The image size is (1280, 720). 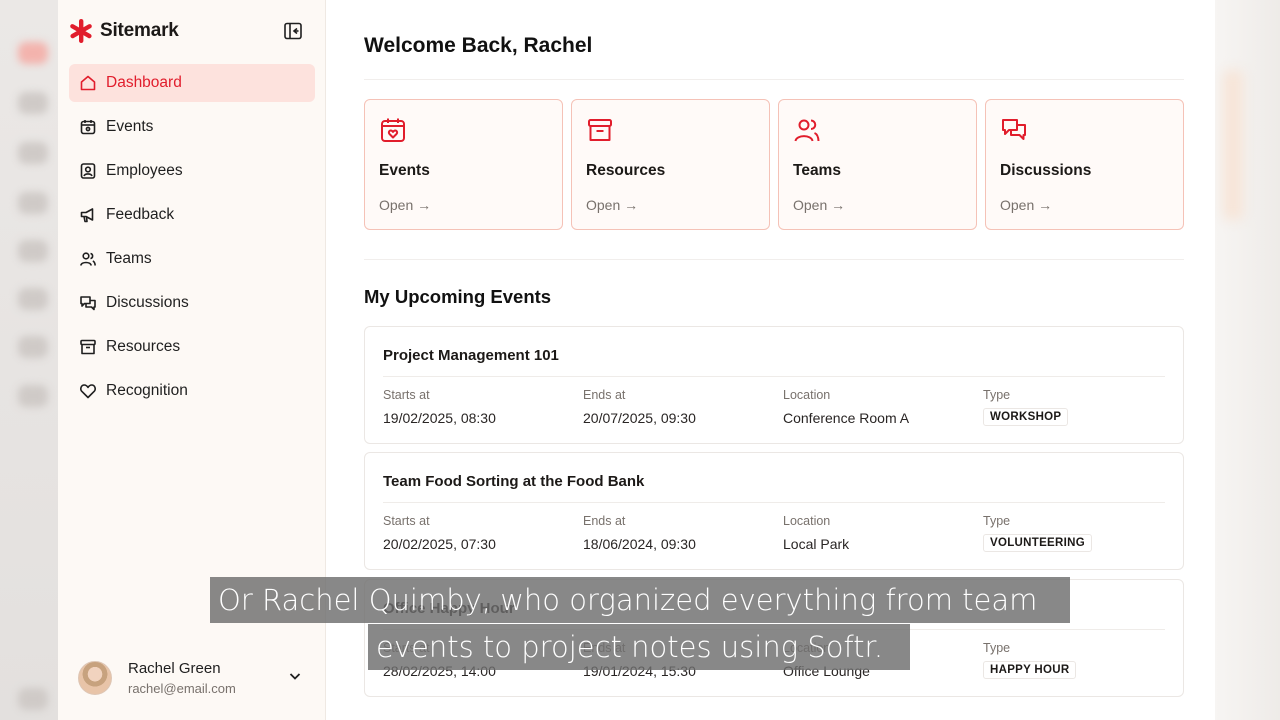 What do you see at coordinates (140, 214) in the screenshot?
I see `sidebar-item-label: Feedback` at bounding box center [140, 214].